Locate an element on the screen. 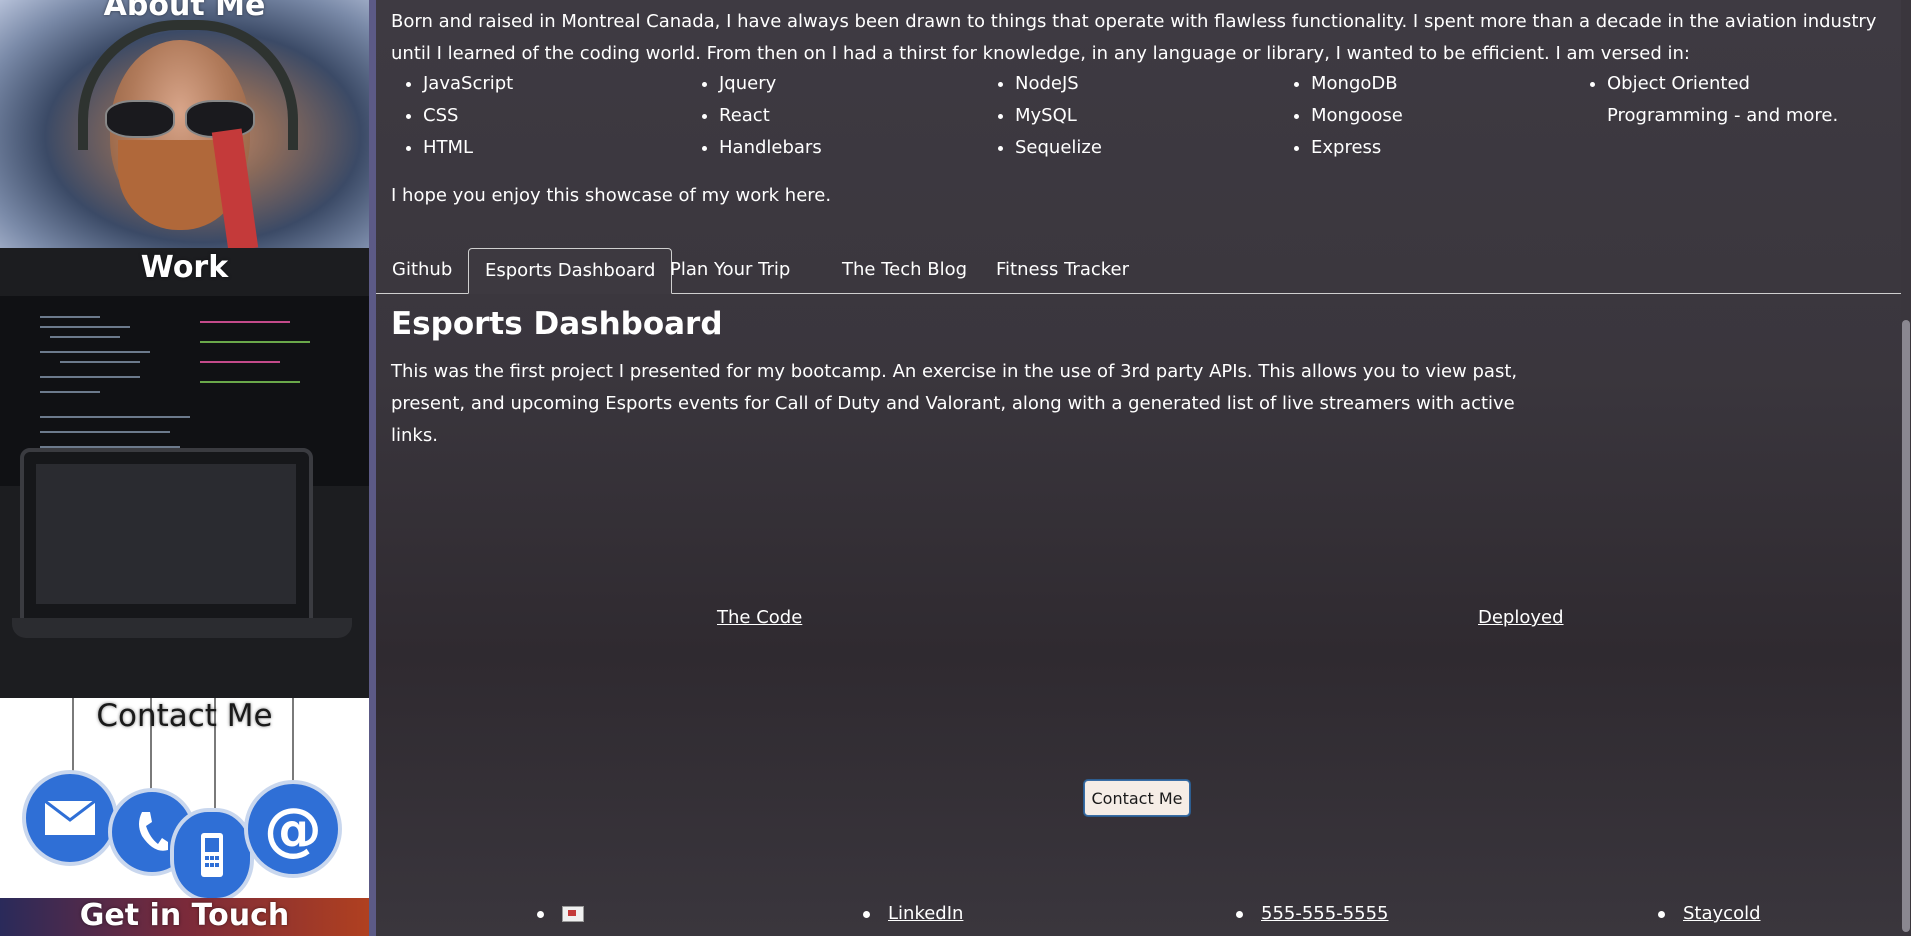 This screenshot has width=1911, height=936. work-card: Work is located at coordinates (184, 473).